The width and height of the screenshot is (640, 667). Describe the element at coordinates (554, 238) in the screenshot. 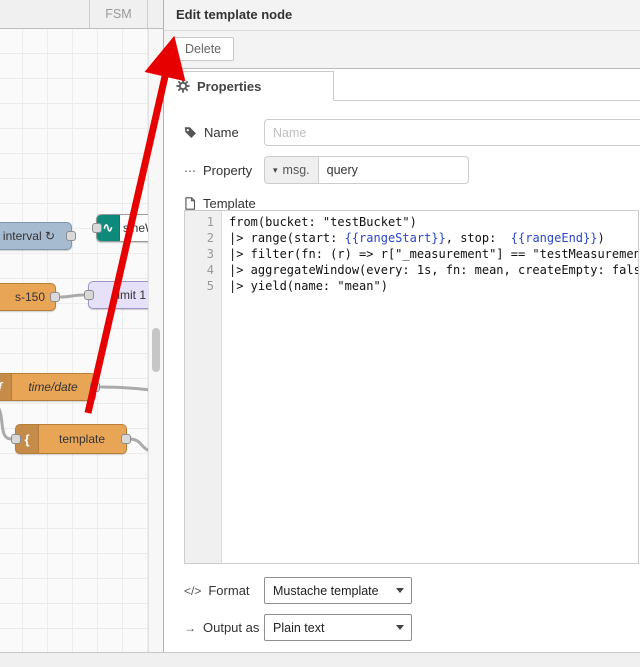

I see `mustache-token: {{rangeEnd}}` at that location.